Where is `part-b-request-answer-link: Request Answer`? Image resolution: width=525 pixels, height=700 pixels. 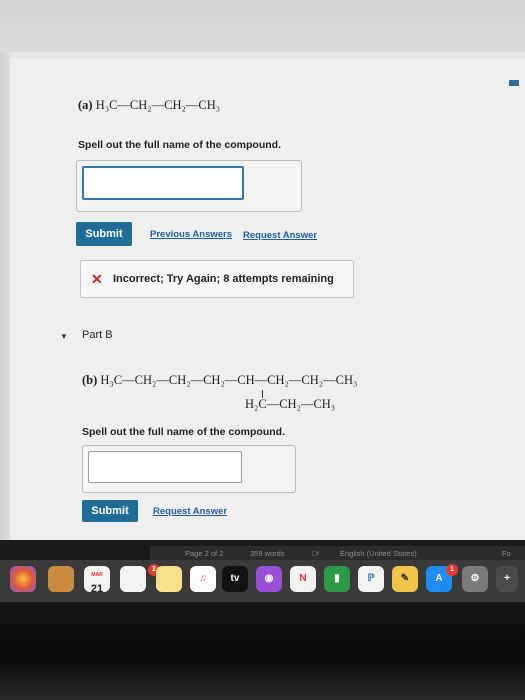
part-b-request-answer-link: Request Answer is located at coordinates (190, 511).